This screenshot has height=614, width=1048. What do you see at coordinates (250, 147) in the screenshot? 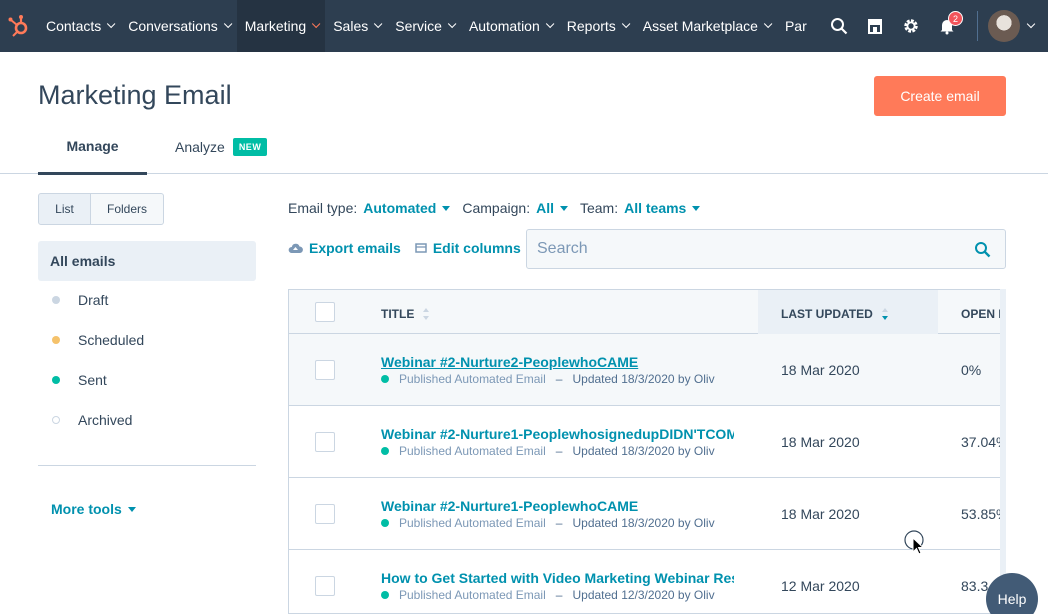
I see `new-badge: NEW` at bounding box center [250, 147].